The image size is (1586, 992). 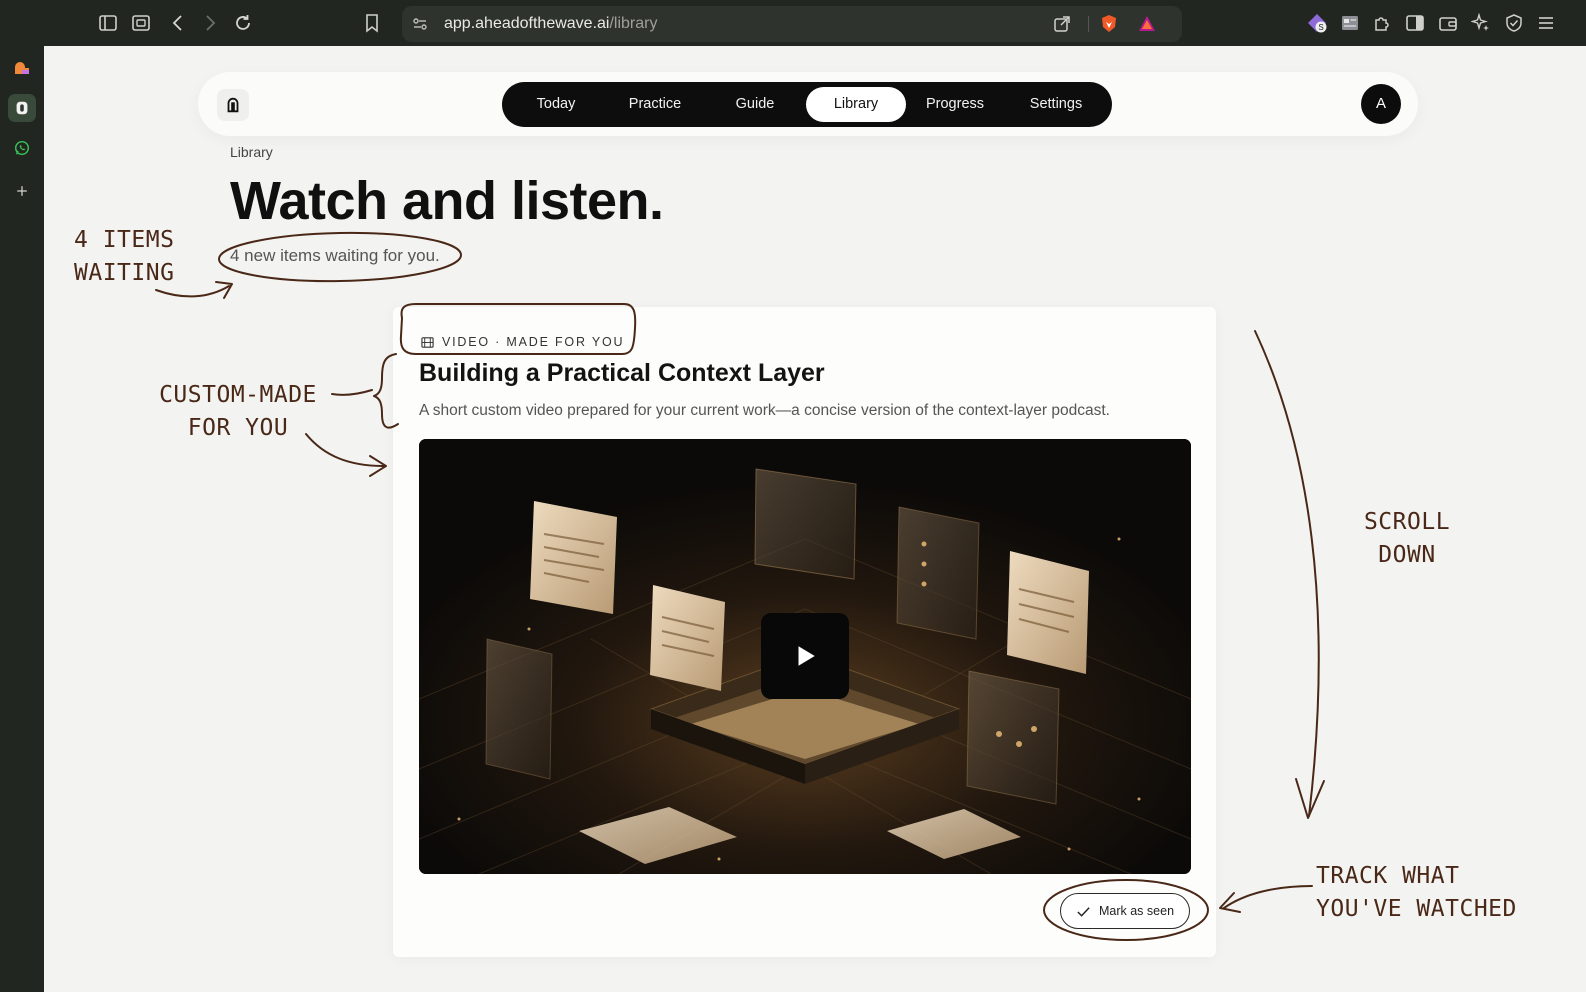 I want to click on share-icon, so click(x=1062, y=24).